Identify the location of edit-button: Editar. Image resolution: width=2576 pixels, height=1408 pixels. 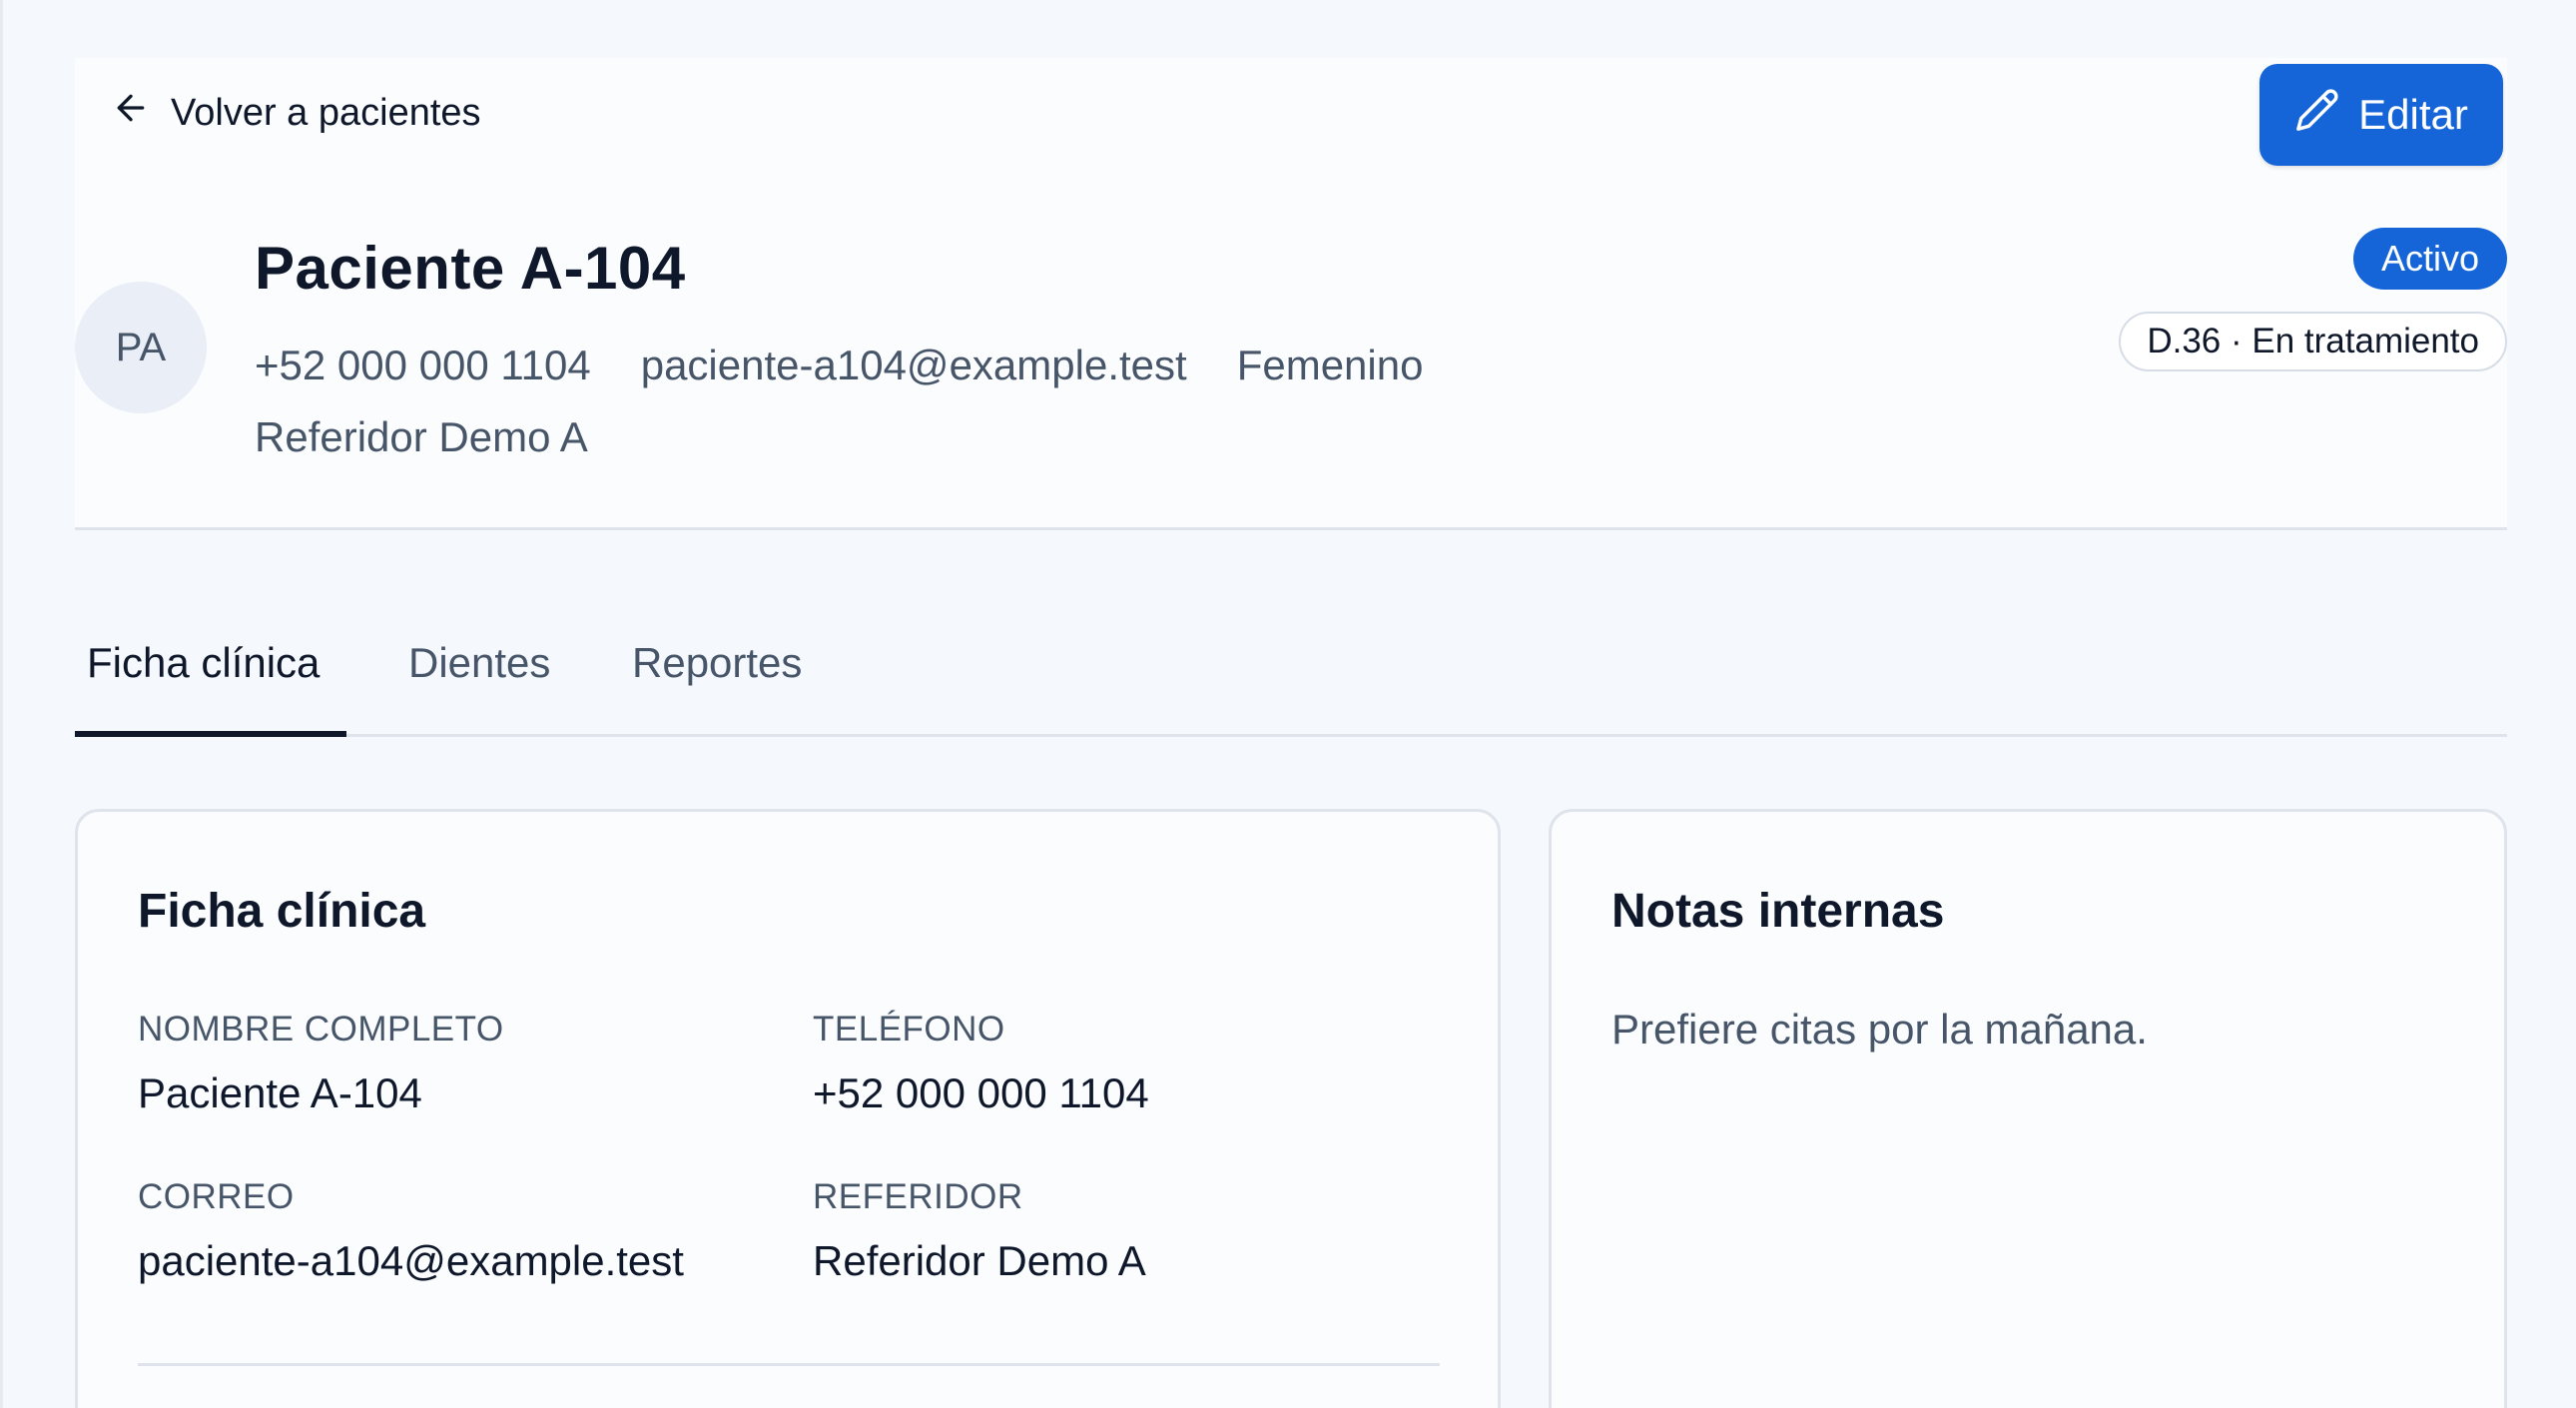
(2381, 115).